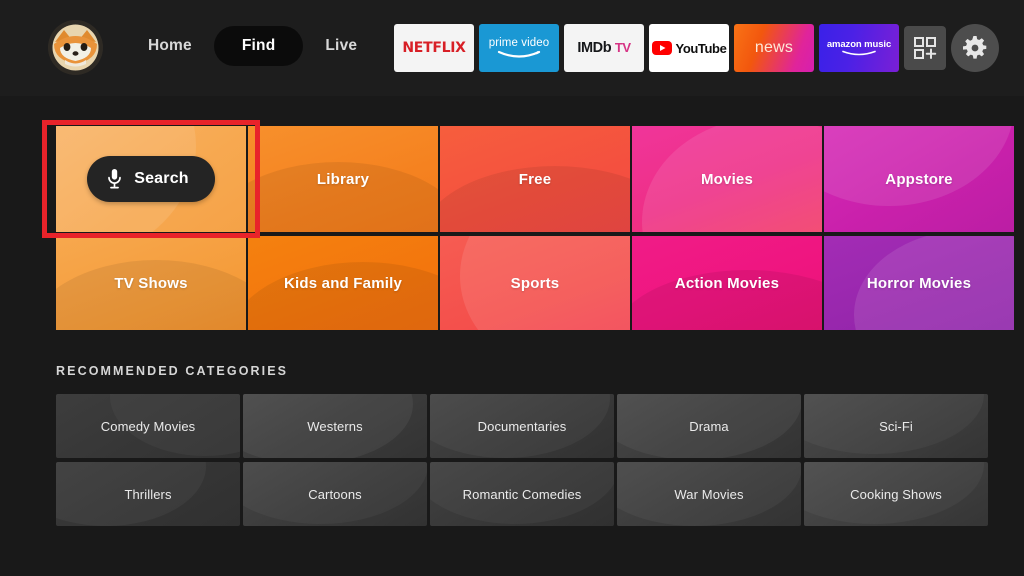  What do you see at coordinates (170, 46) in the screenshot?
I see `nav-item-home: Home` at bounding box center [170, 46].